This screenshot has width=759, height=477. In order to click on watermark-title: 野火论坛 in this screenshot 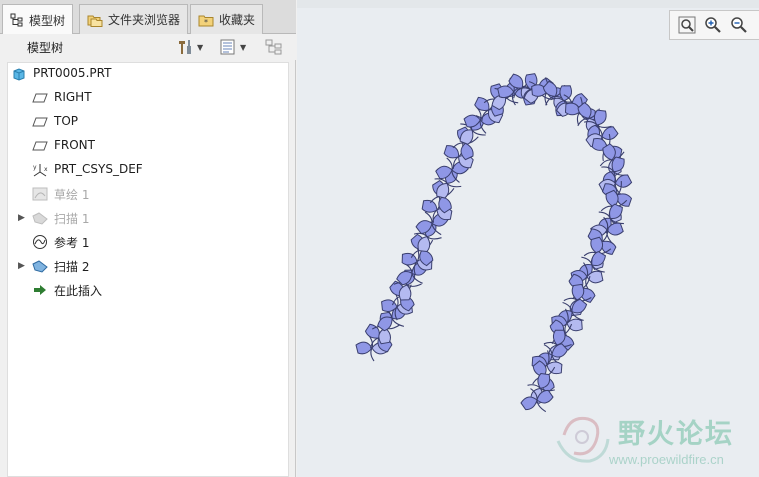, I will do `click(676, 434)`.